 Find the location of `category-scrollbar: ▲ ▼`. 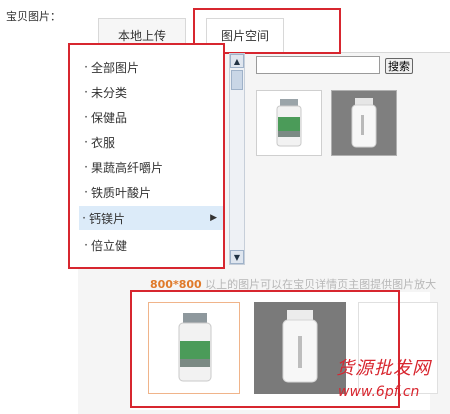

category-scrollbar: ▲ ▼ is located at coordinates (237, 159).